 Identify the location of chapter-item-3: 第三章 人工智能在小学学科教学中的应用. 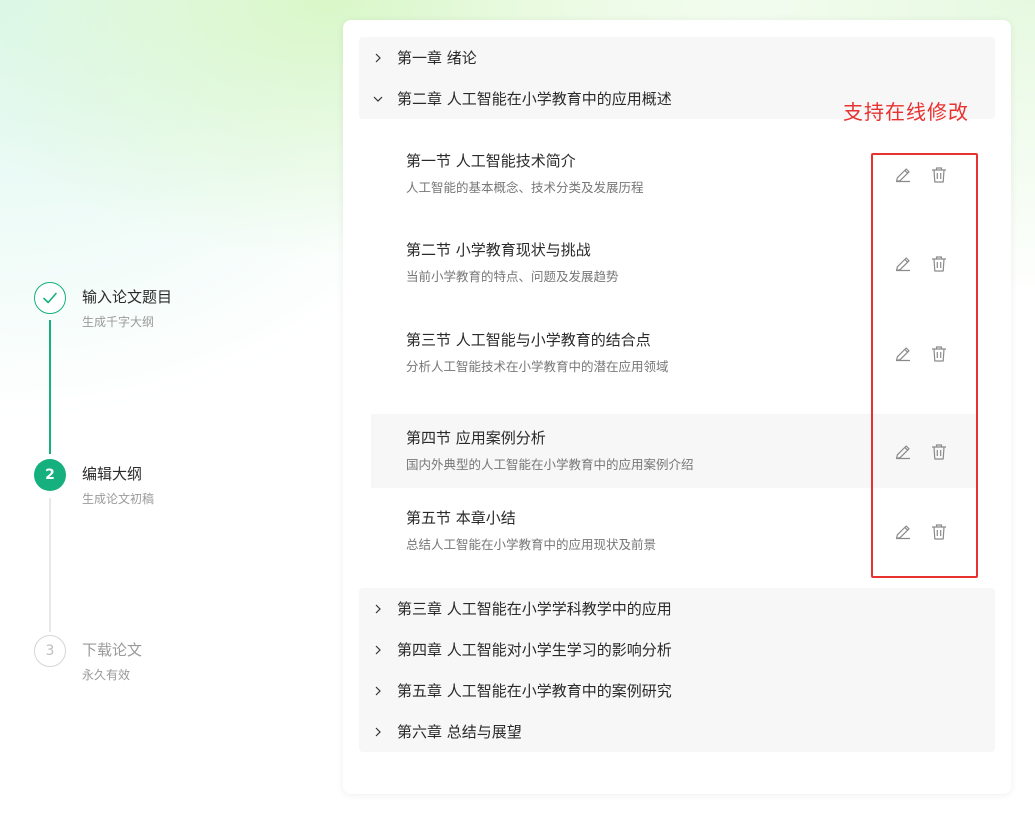
(677, 608).